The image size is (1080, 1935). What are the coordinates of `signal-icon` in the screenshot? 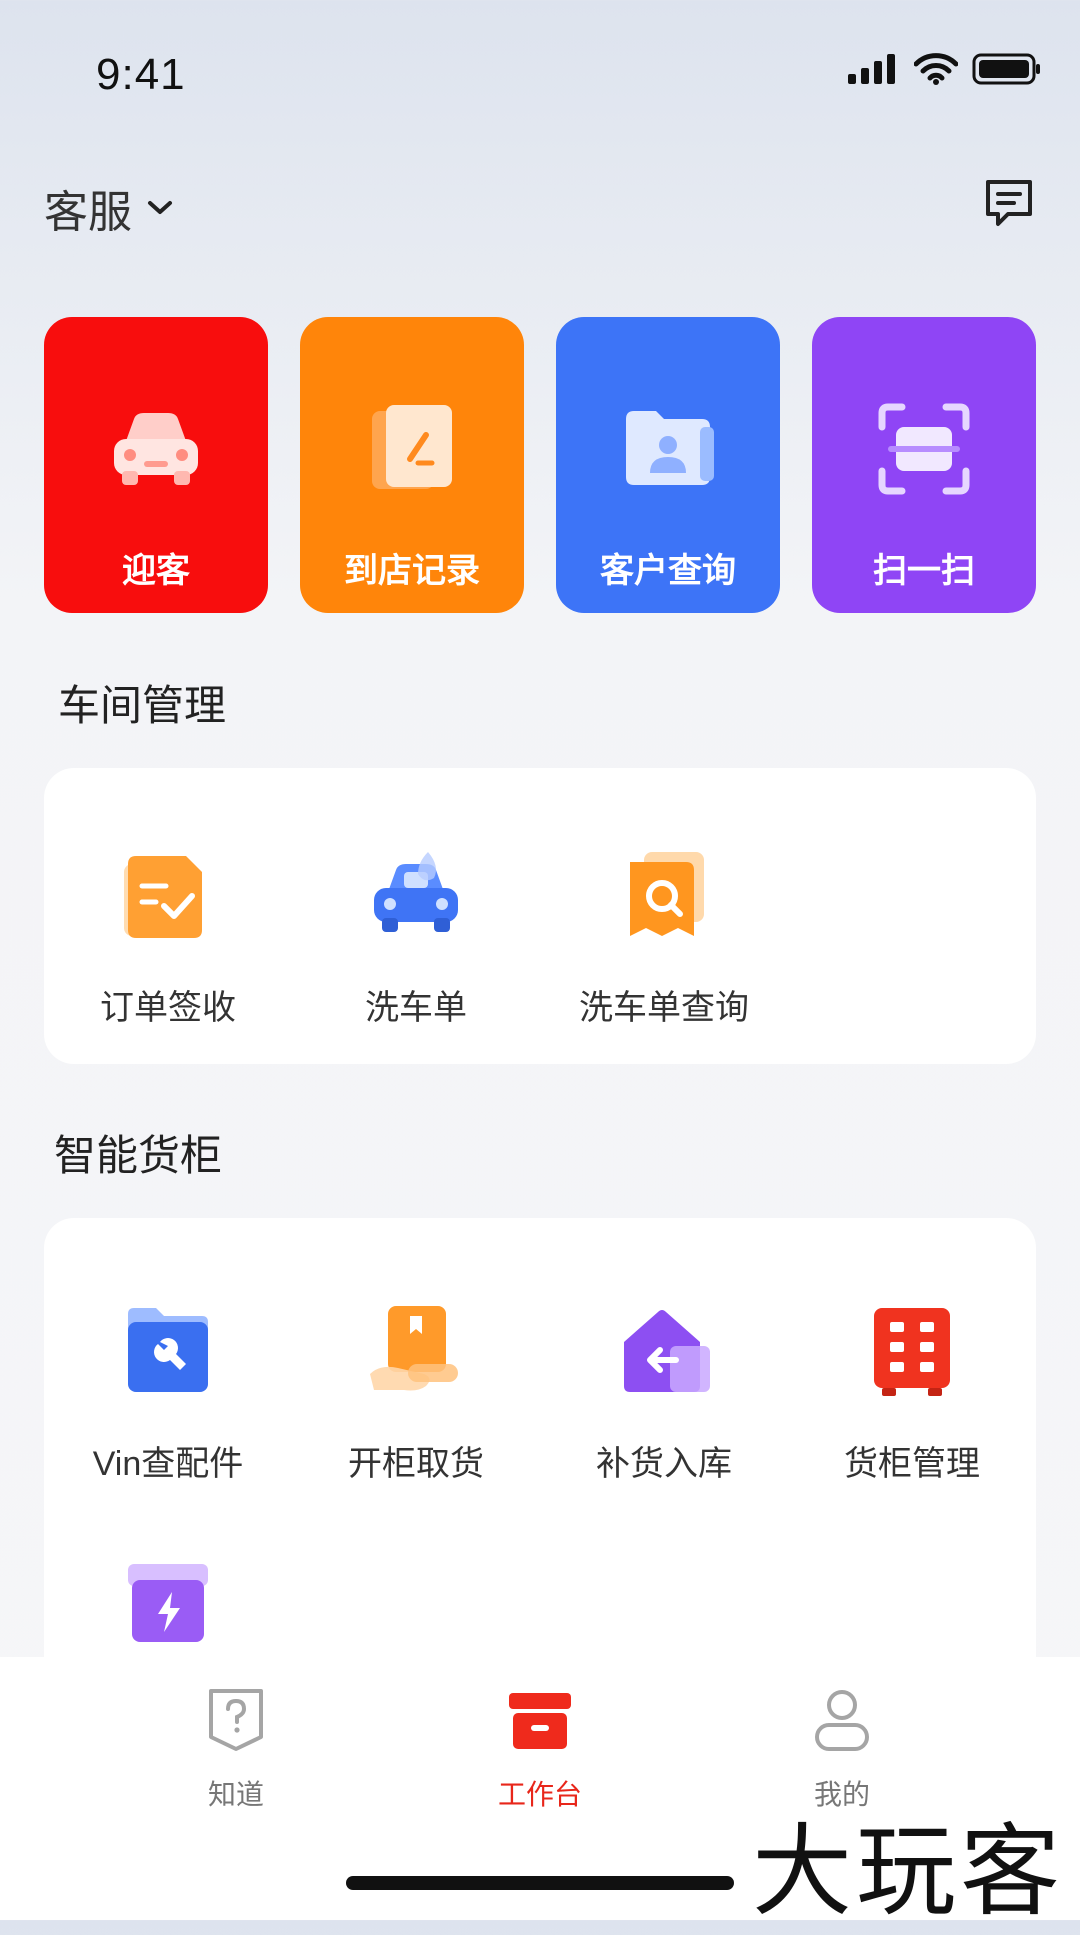 It's located at (871, 69).